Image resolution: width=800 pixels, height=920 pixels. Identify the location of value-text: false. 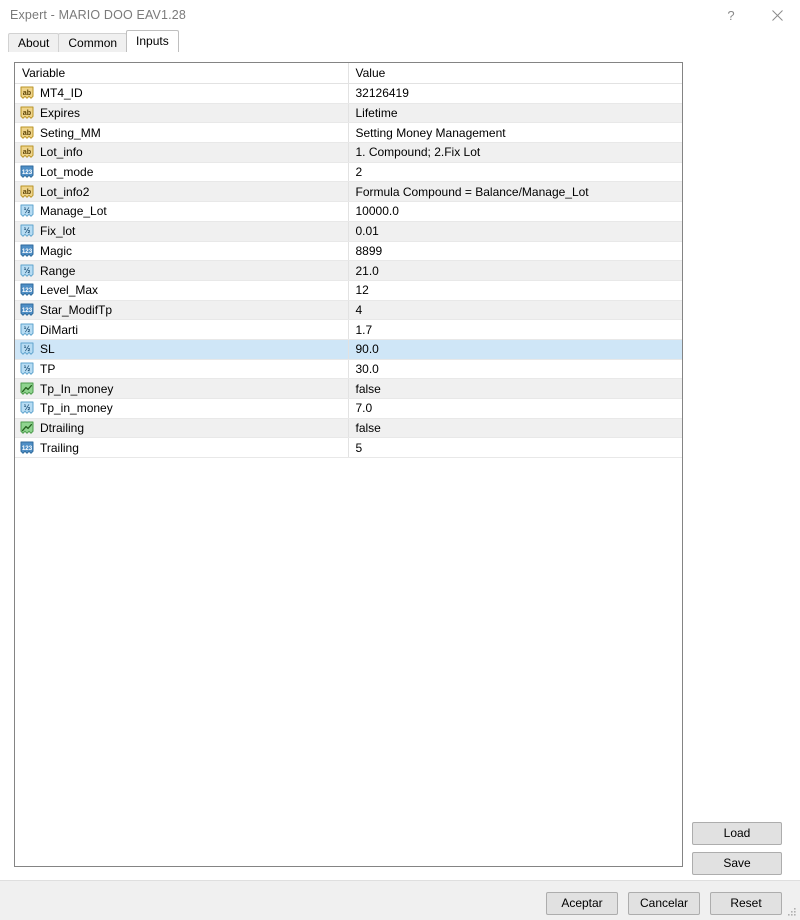
(368, 428).